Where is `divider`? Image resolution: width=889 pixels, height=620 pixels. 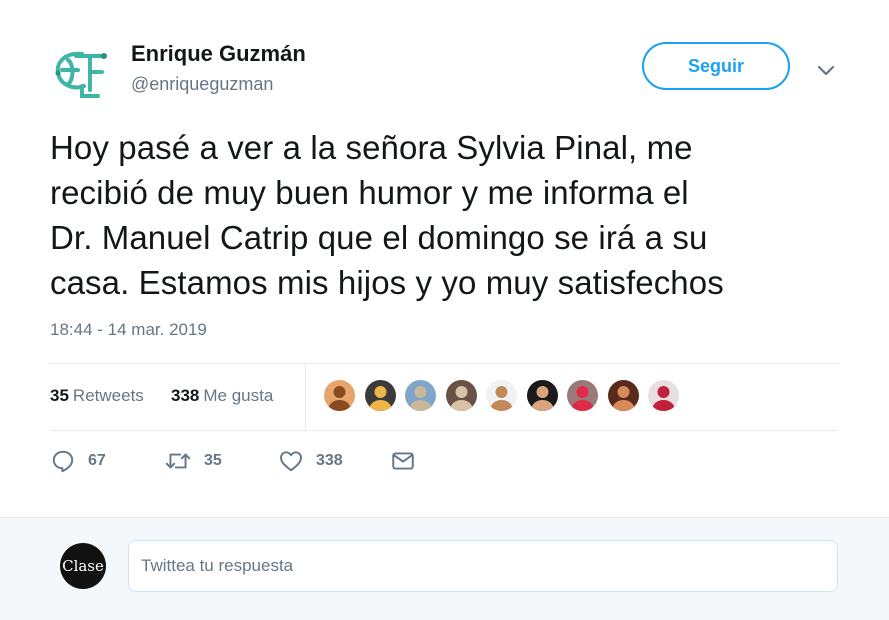
divider is located at coordinates (444, 430).